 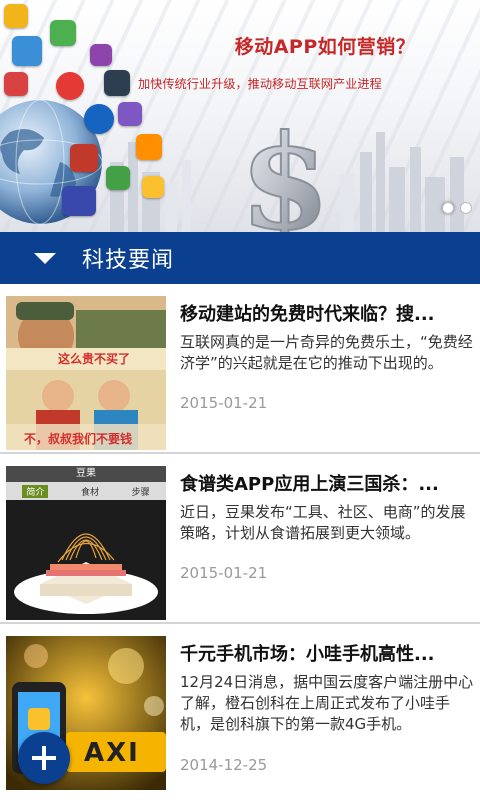 What do you see at coordinates (323, 522) in the screenshot?
I see `news-summary: 近日，豆果发布“工具、社区、电商”的发展策略，计划从食谱拓展到更大领域。` at bounding box center [323, 522].